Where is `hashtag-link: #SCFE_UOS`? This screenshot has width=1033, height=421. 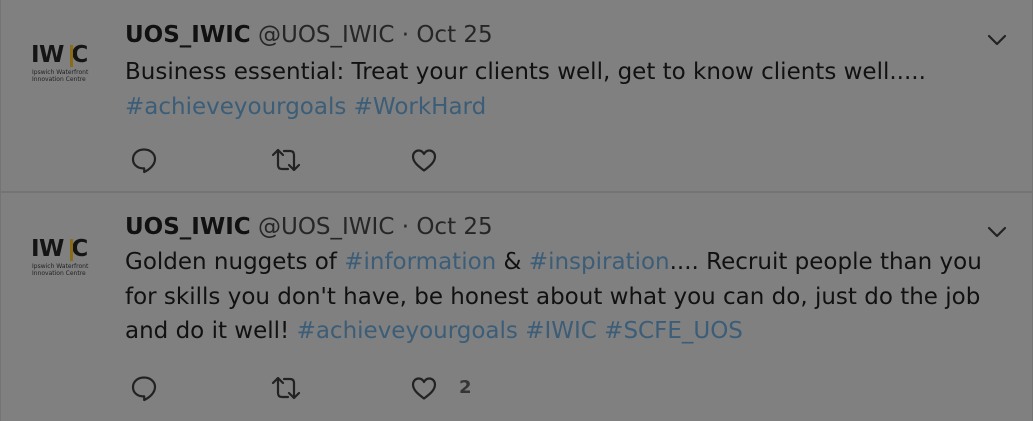 hashtag-link: #SCFE_UOS is located at coordinates (673, 331).